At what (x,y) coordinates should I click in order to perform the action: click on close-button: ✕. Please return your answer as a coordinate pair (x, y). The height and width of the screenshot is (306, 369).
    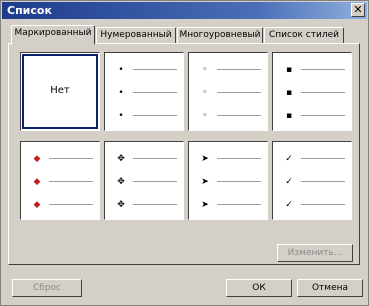
    Looking at the image, I should click on (358, 10).